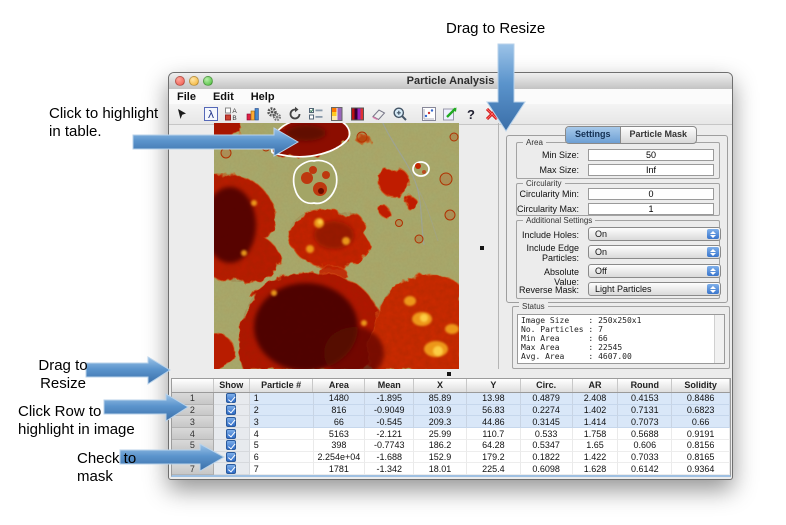 This screenshot has height=525, width=786. What do you see at coordinates (651, 155) in the screenshot?
I see `min-size-input: 50` at bounding box center [651, 155].